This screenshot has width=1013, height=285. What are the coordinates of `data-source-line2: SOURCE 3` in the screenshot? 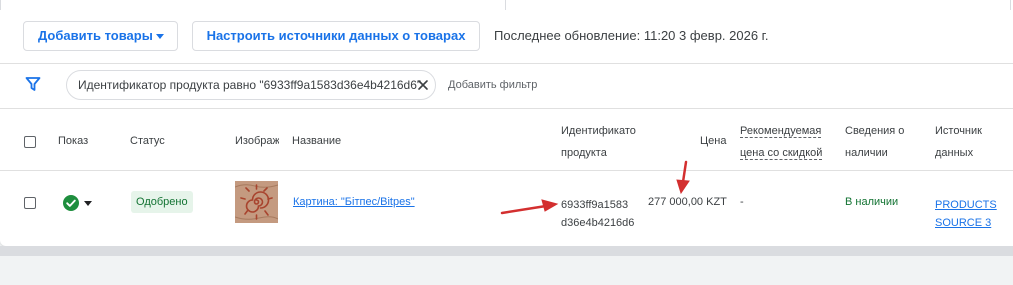 It's located at (963, 223).